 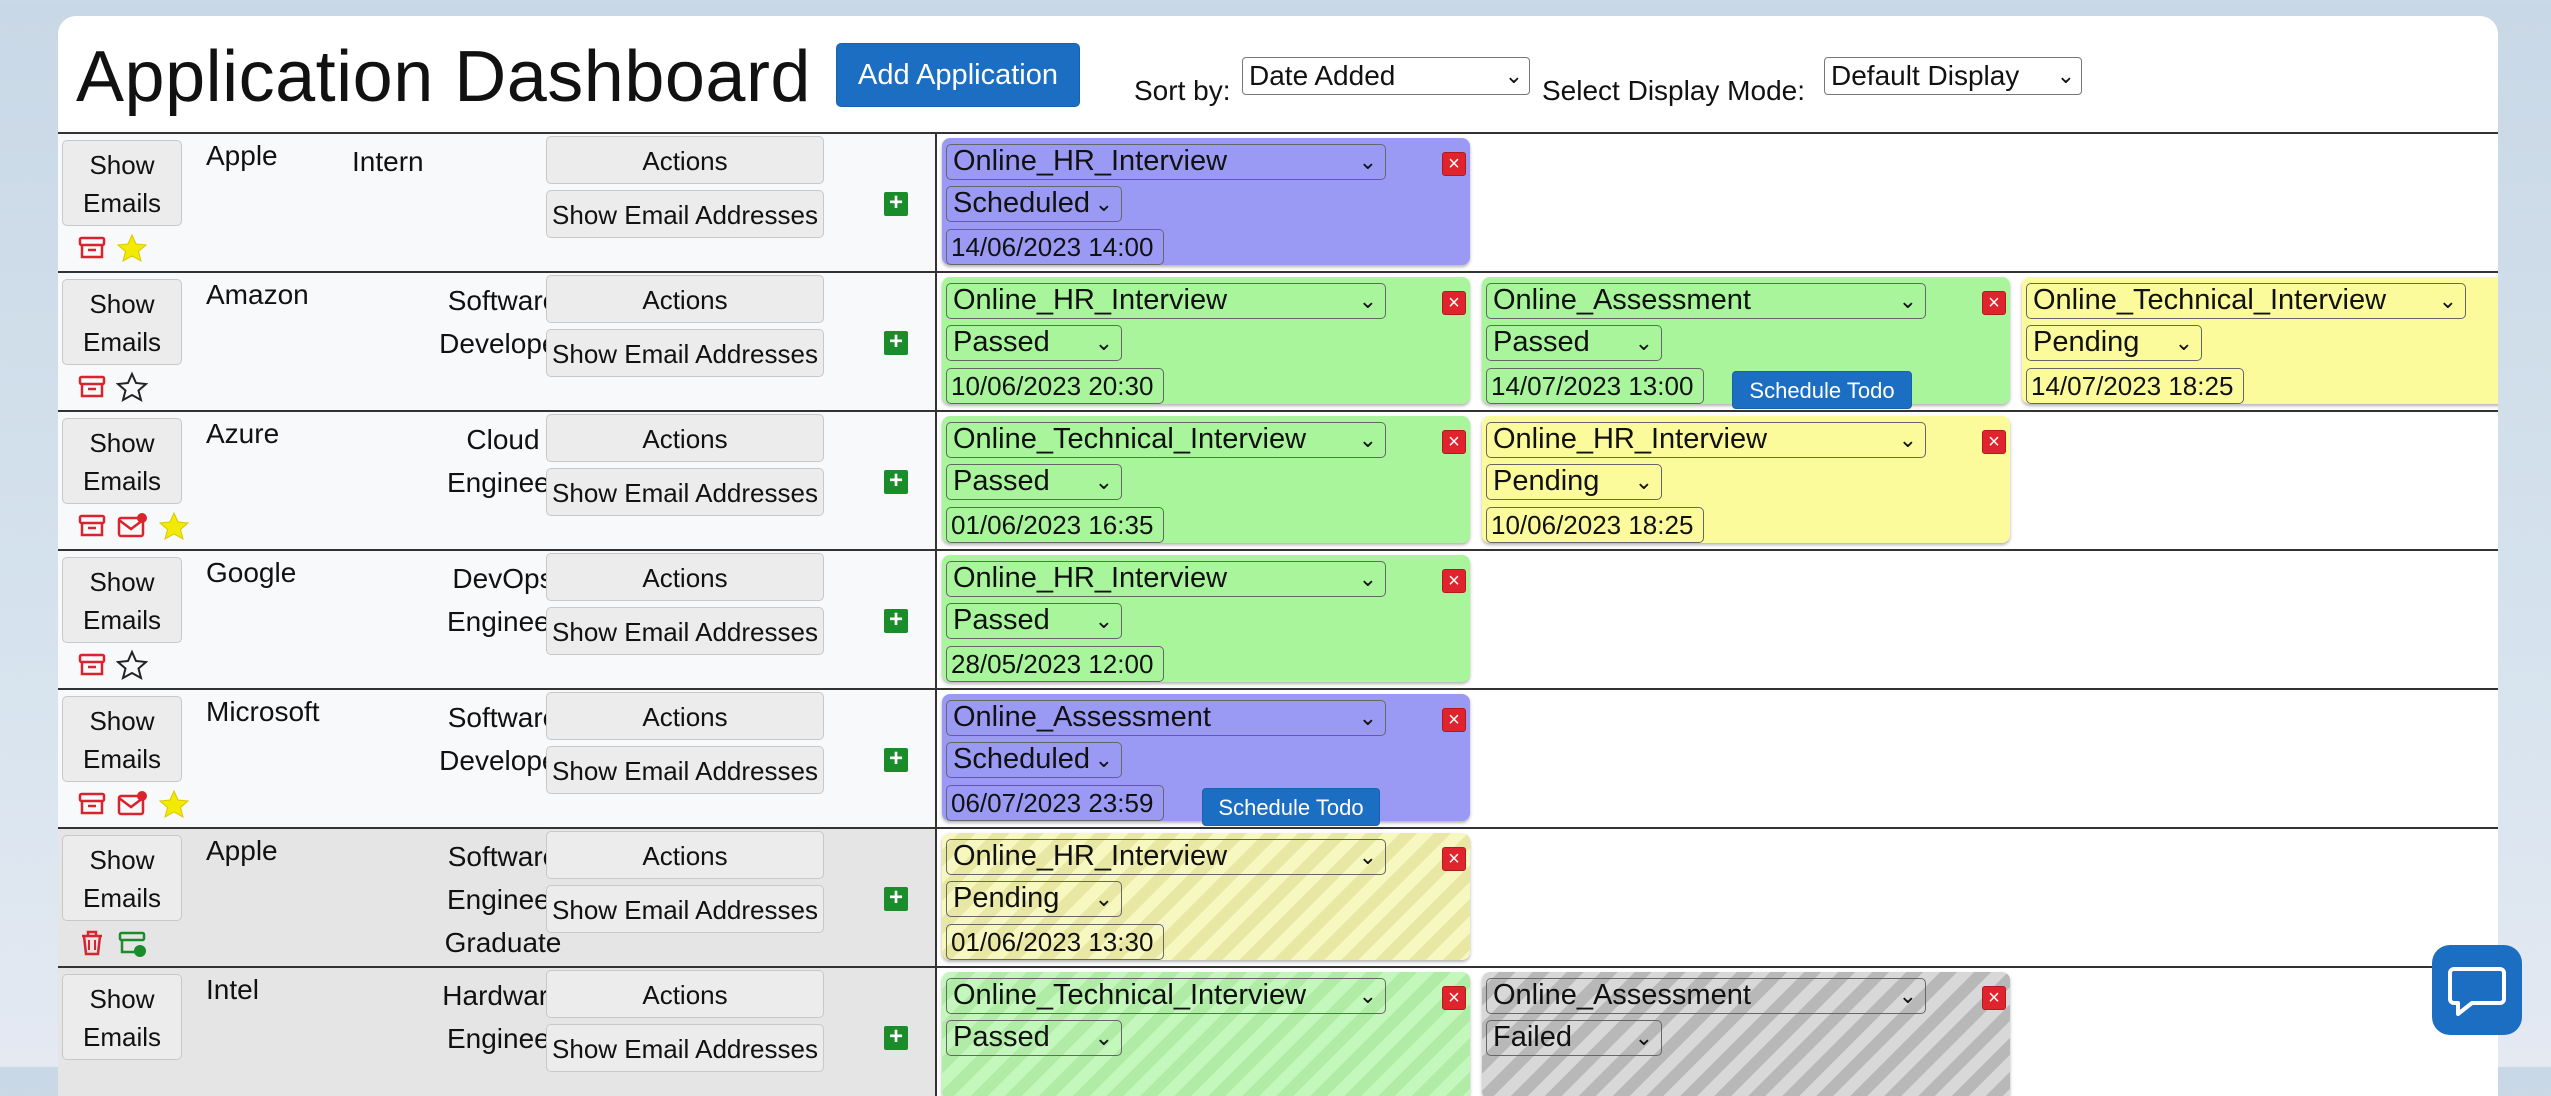 I want to click on stage-date-input: 01/06/2023 13:30, so click(x=1055, y=942).